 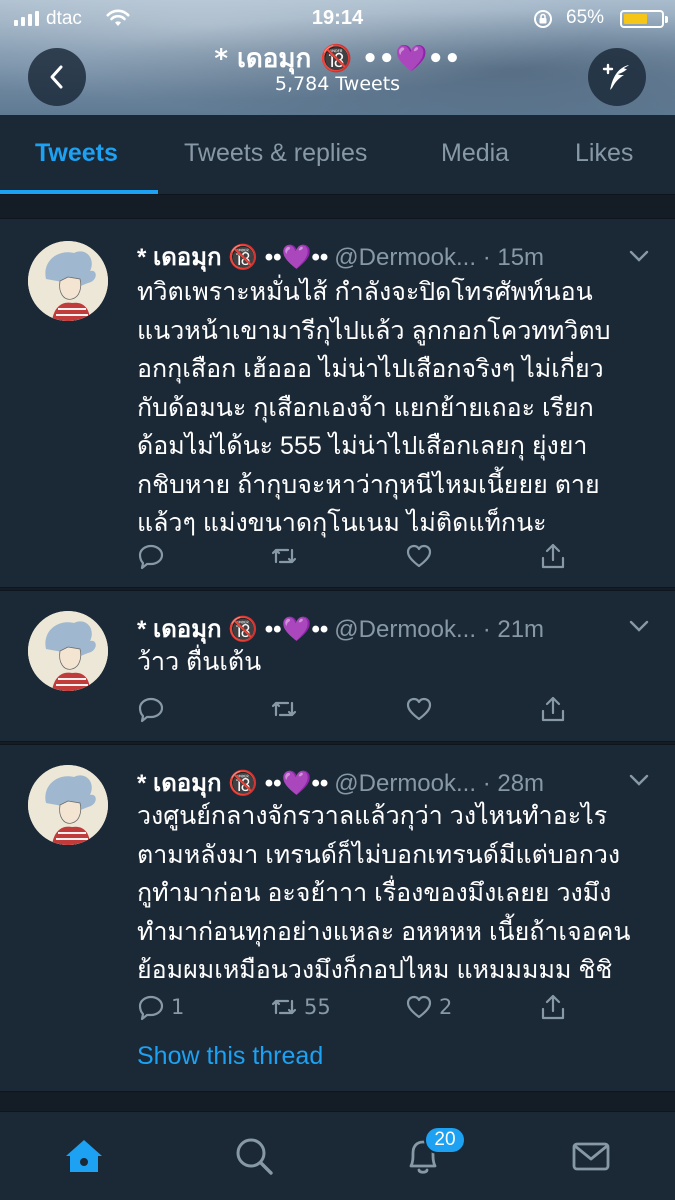 I want to click on tweet-header: * เดอมุก 🔞 ••💜•• @Dermook... · 15m, so click(x=340, y=256).